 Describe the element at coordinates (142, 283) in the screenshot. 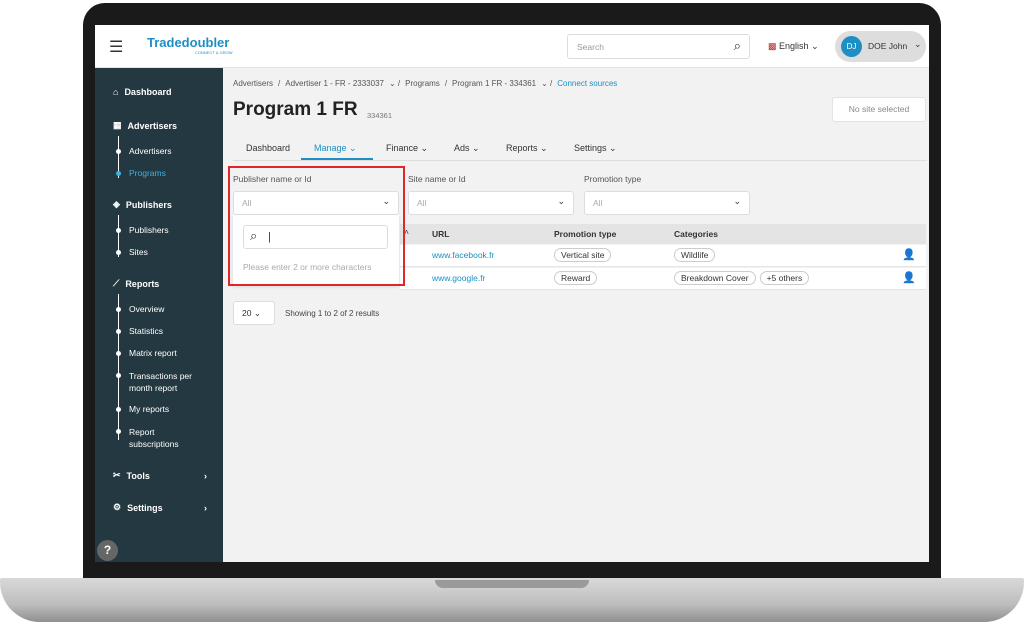

I see `sidebar-label: Reports` at that location.